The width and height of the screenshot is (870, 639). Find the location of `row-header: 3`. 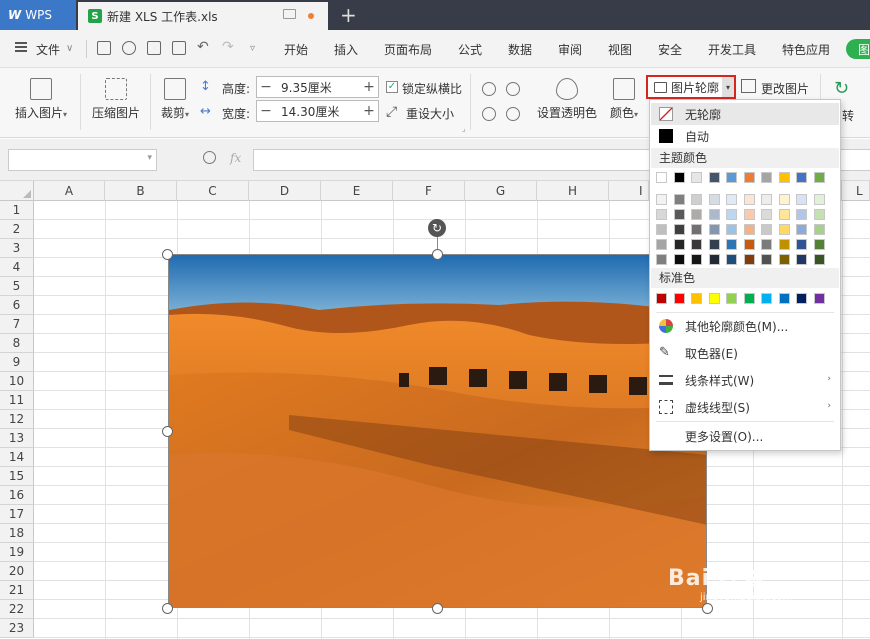

row-header: 3 is located at coordinates (17, 248).